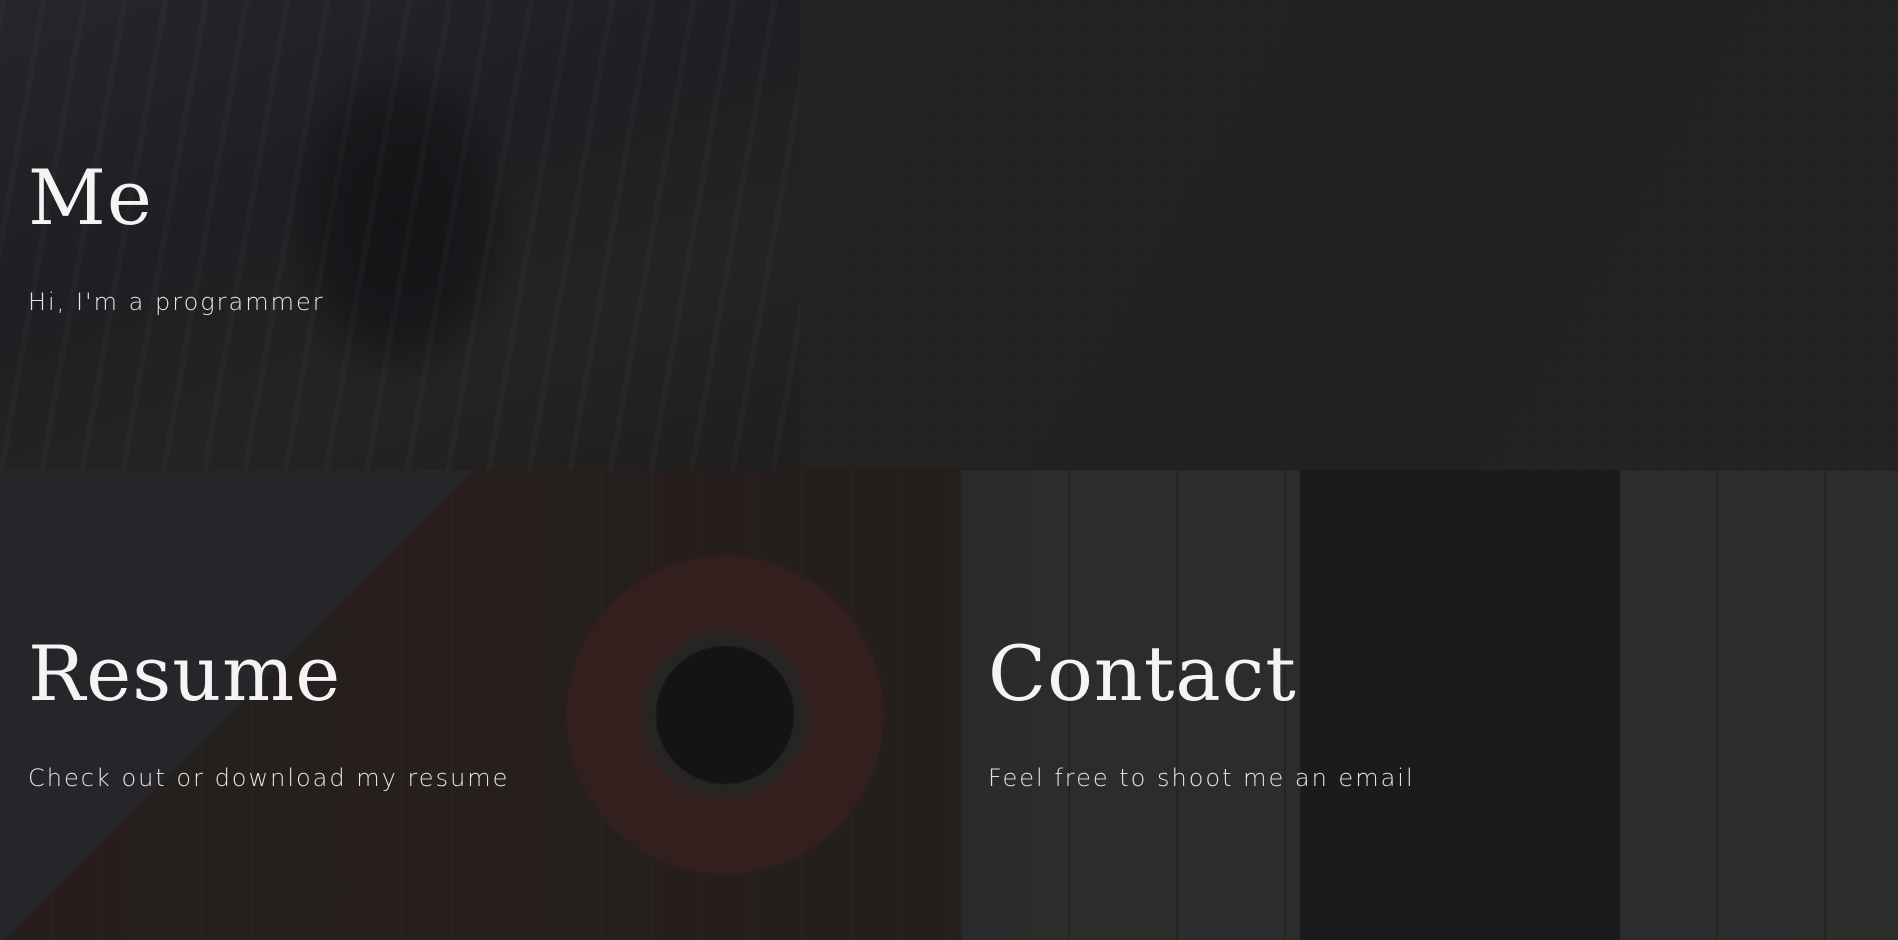 The height and width of the screenshot is (940, 1898). What do you see at coordinates (176, 302) in the screenshot?
I see `me-subtitle: Hi, I'm a programmer` at bounding box center [176, 302].